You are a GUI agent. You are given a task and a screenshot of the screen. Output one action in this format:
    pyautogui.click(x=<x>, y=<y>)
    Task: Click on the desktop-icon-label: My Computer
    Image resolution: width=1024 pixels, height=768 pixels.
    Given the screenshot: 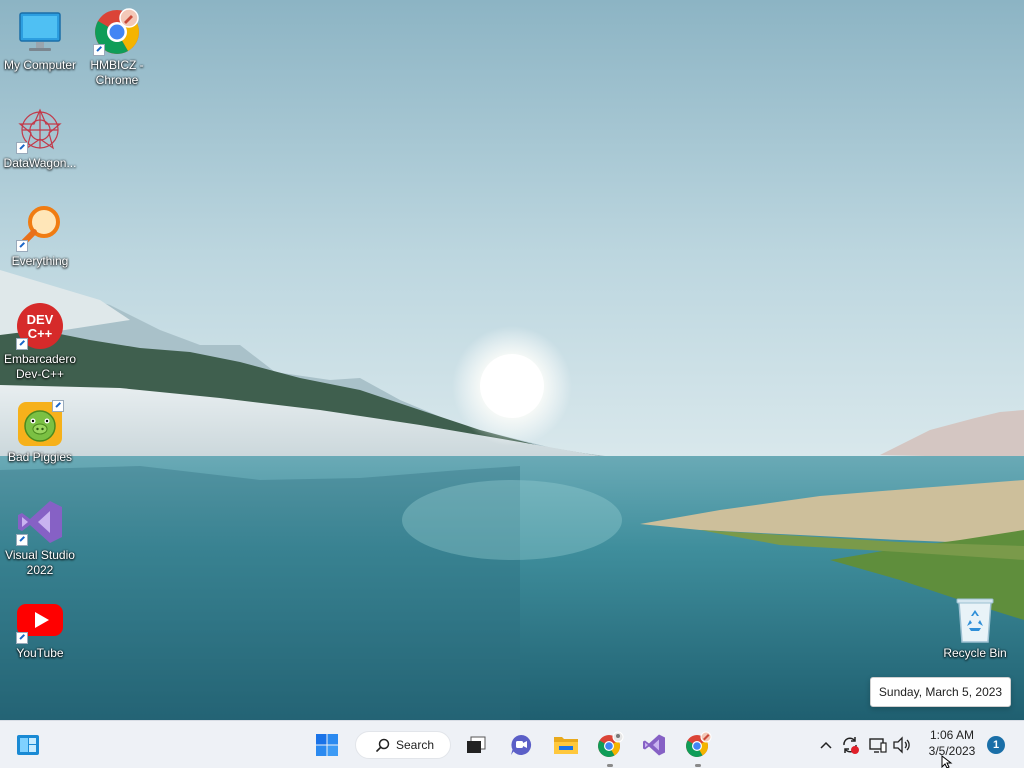 What is the action you would take?
    pyautogui.click(x=40, y=65)
    